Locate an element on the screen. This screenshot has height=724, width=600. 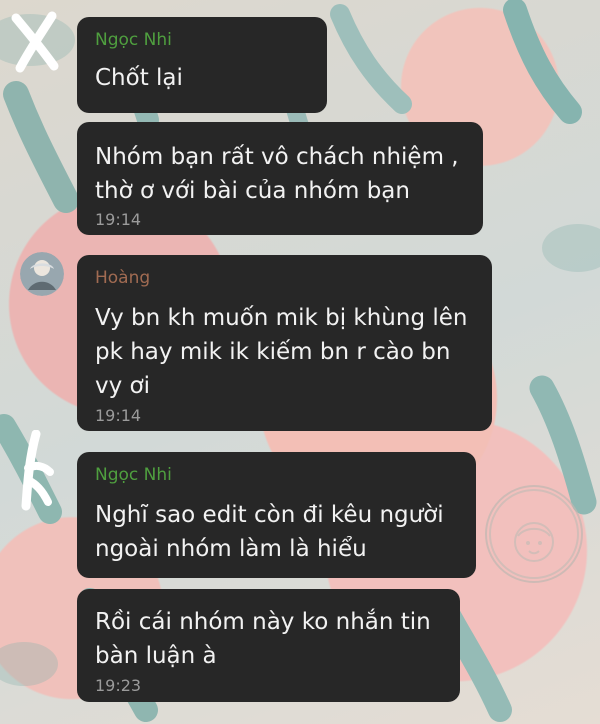
chat-bubble: Ngọc Nhi Chốt lại is located at coordinates (202, 65).